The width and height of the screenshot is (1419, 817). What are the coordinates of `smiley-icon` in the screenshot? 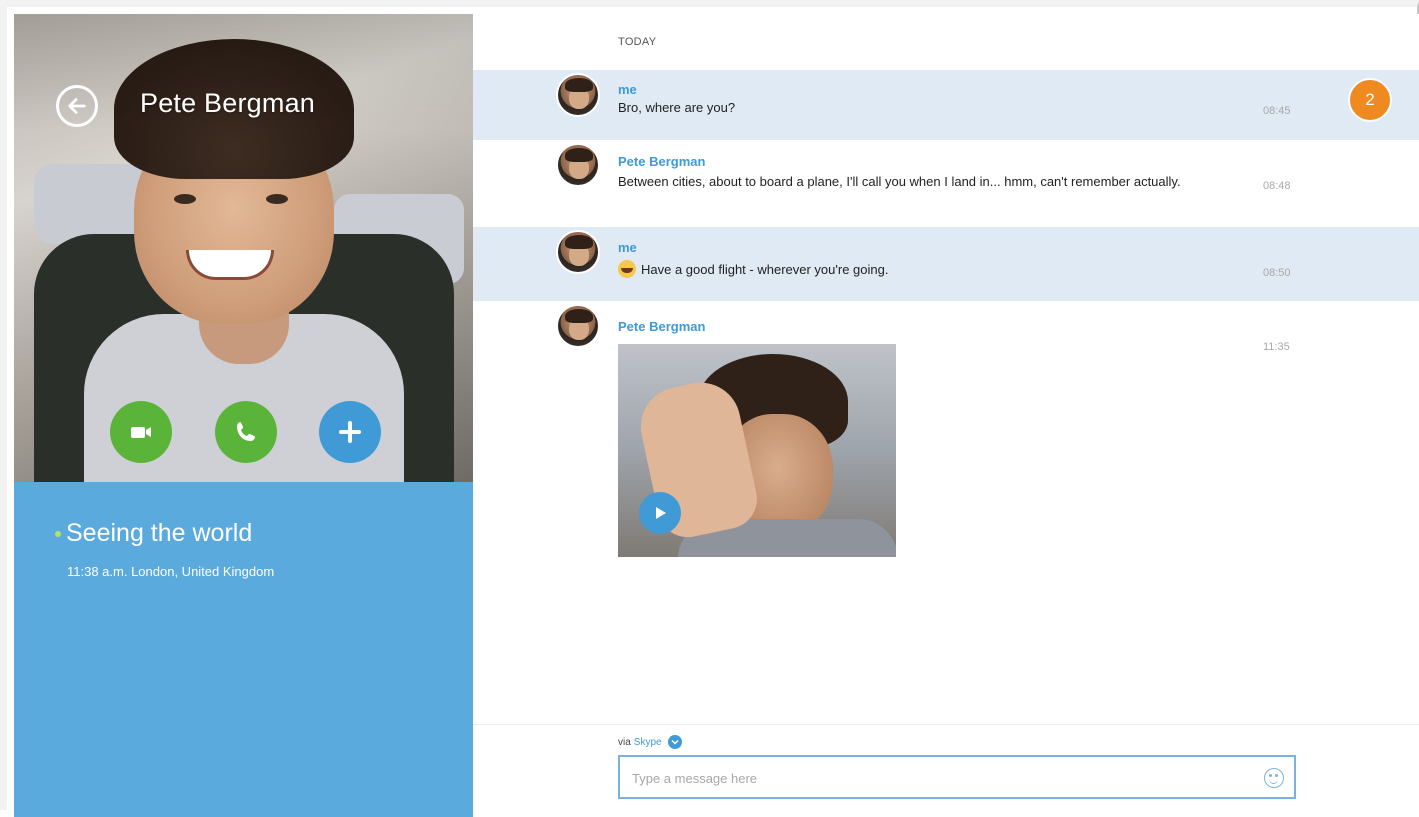 It's located at (1274, 778).